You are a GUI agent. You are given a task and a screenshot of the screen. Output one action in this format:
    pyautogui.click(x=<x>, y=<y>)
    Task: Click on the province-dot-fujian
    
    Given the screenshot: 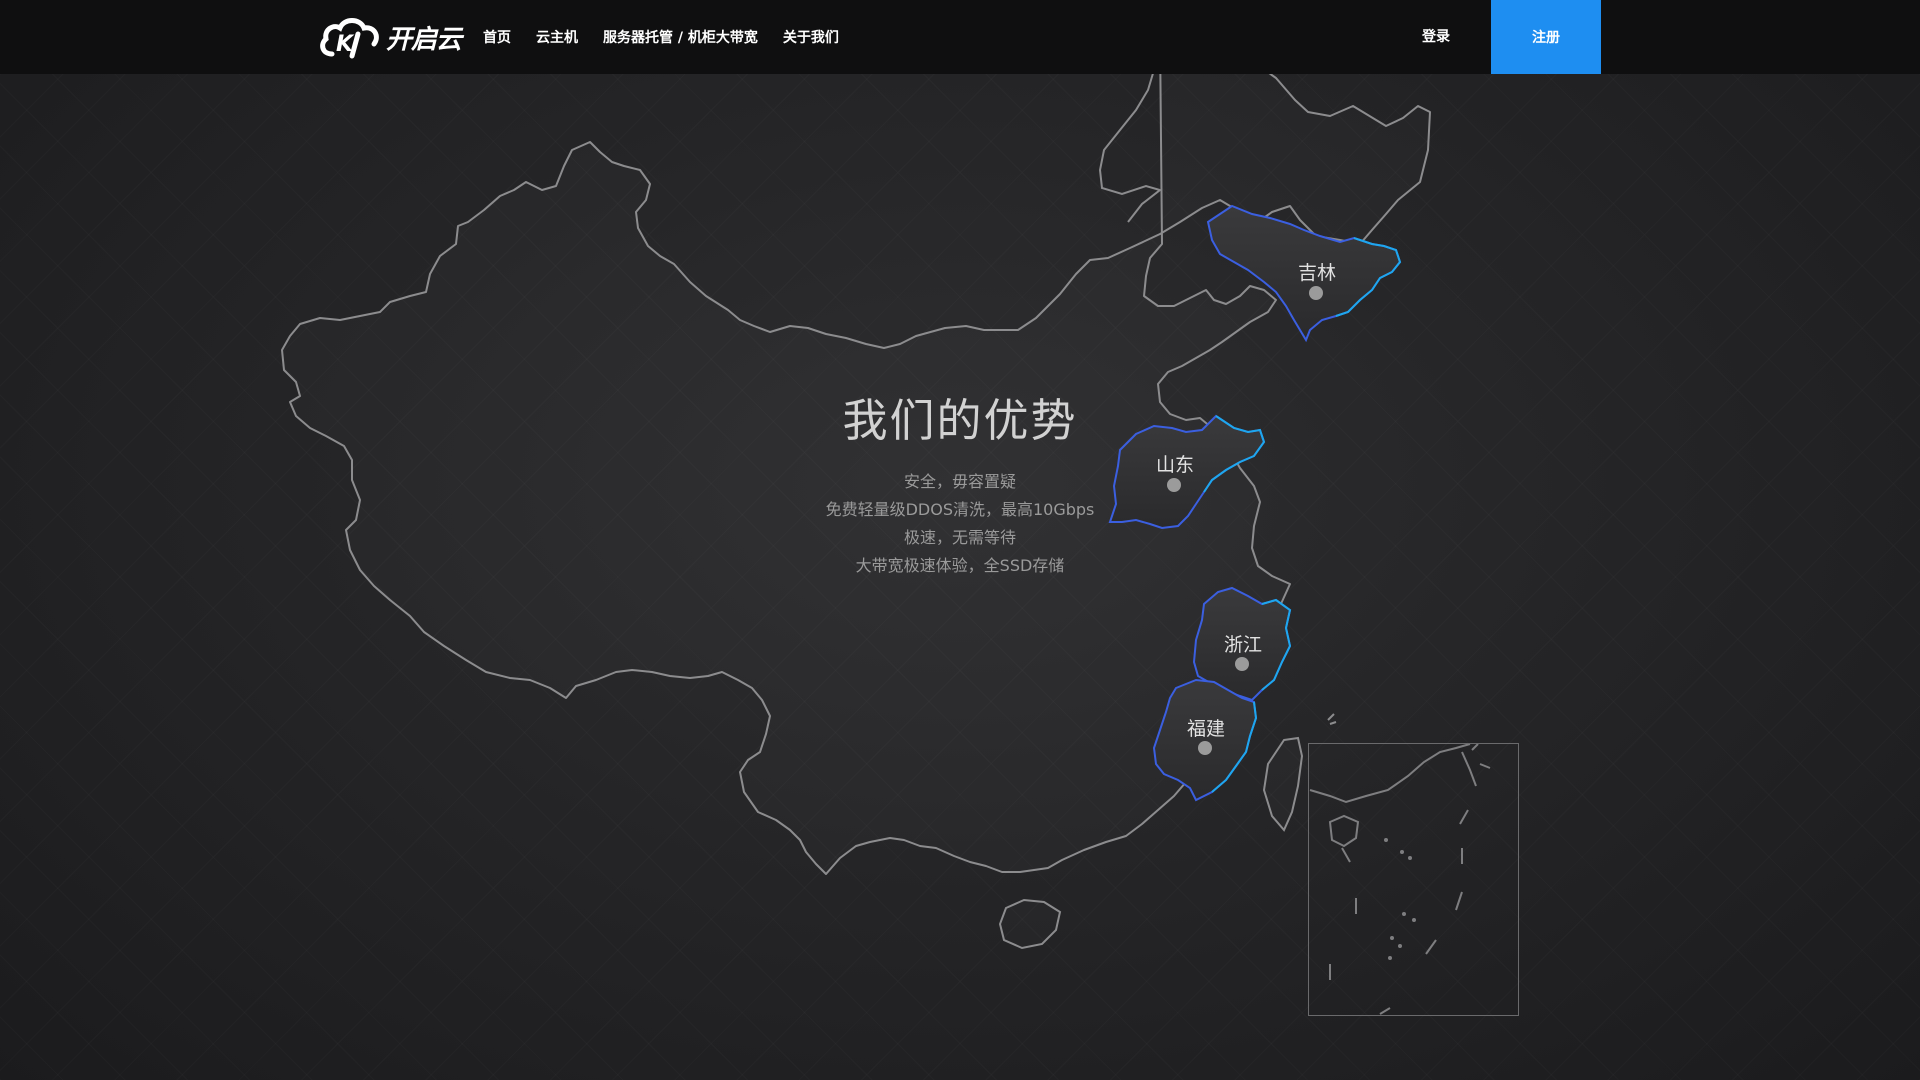 What is the action you would take?
    pyautogui.click(x=1205, y=748)
    